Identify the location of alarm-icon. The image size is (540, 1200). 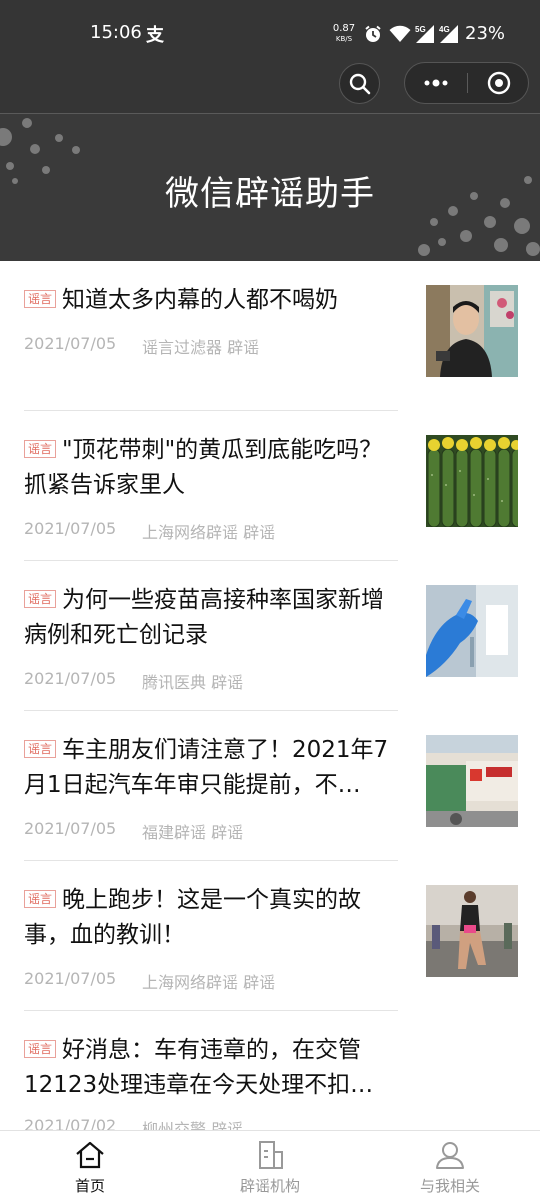
(373, 33).